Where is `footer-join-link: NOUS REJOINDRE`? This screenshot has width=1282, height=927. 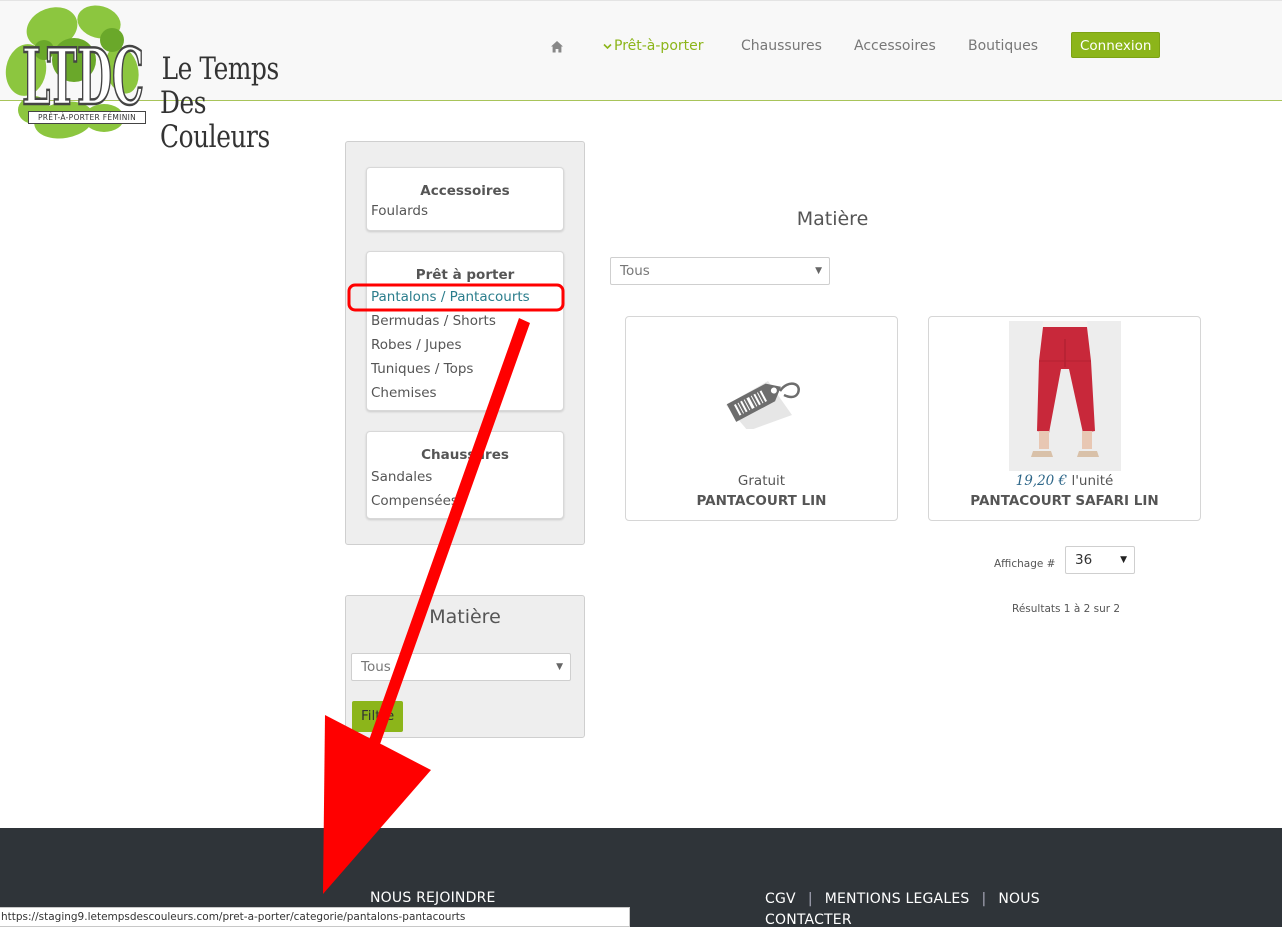 footer-join-link: NOUS REJOINDRE is located at coordinates (433, 898).